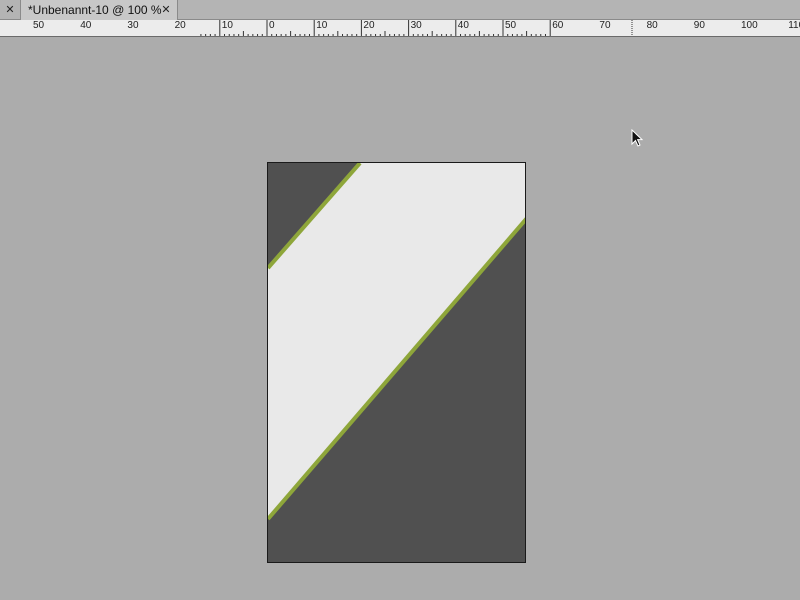 Image resolution: width=800 pixels, height=600 pixels. I want to click on ruler-ticks, so click(416, 28).